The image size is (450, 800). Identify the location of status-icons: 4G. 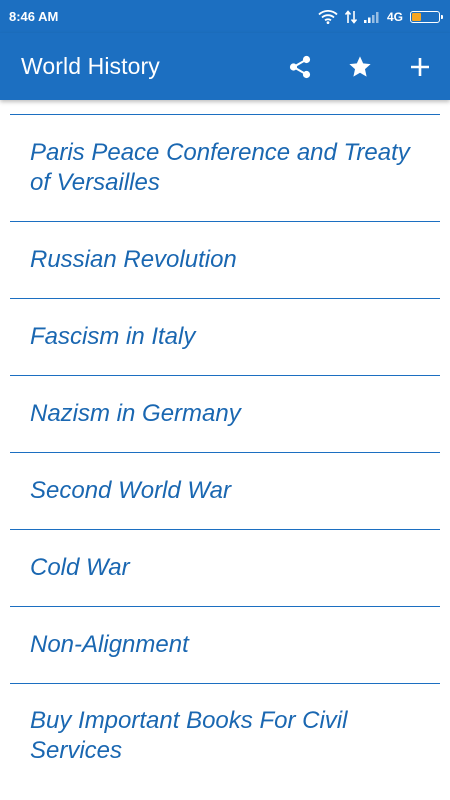
(380, 16).